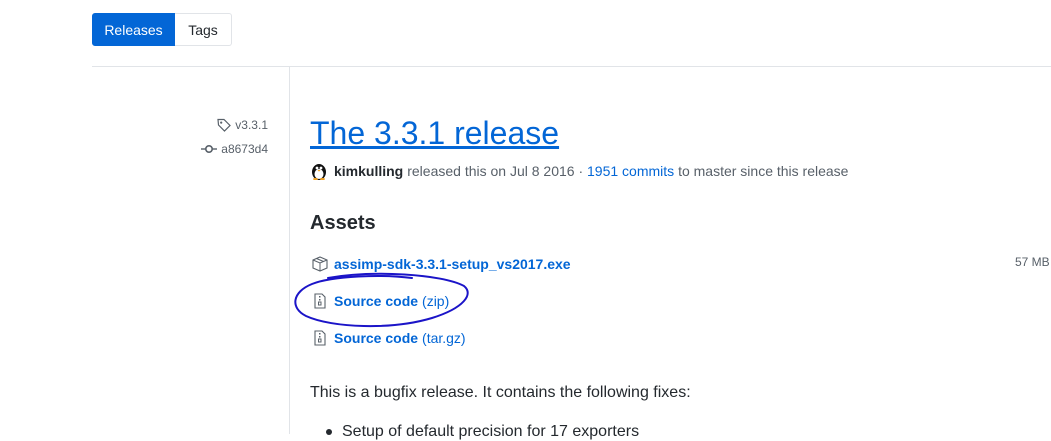  What do you see at coordinates (244, 149) in the screenshot?
I see `commit-sha: a8673d4` at bounding box center [244, 149].